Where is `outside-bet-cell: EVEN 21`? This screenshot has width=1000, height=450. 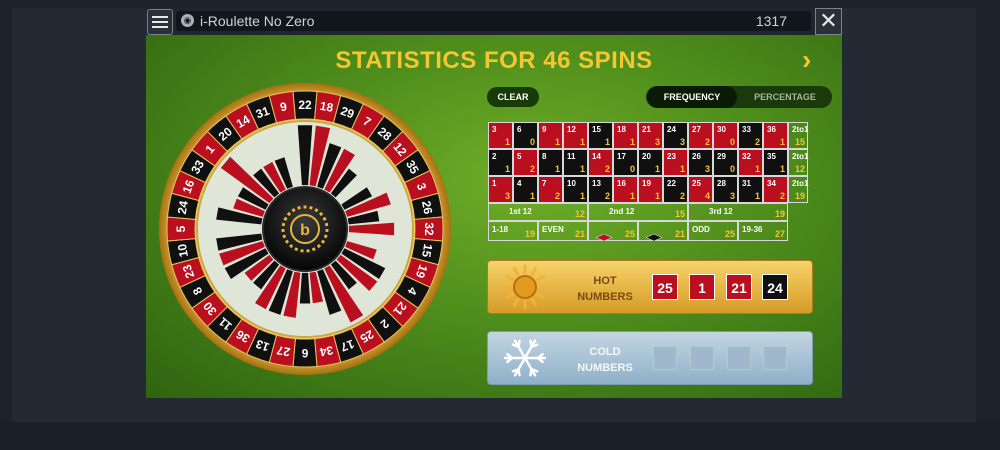 outside-bet-cell: EVEN 21 is located at coordinates (563, 231).